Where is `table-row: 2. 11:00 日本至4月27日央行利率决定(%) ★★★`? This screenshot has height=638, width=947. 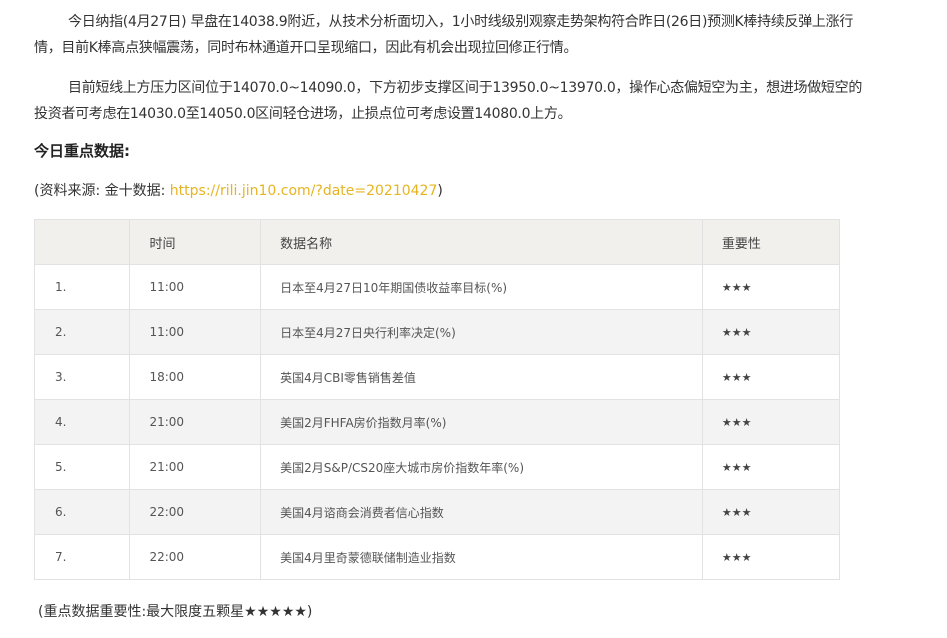
table-row: 2. 11:00 日本至4月27日央行利率决定(%) ★★★ is located at coordinates (437, 332).